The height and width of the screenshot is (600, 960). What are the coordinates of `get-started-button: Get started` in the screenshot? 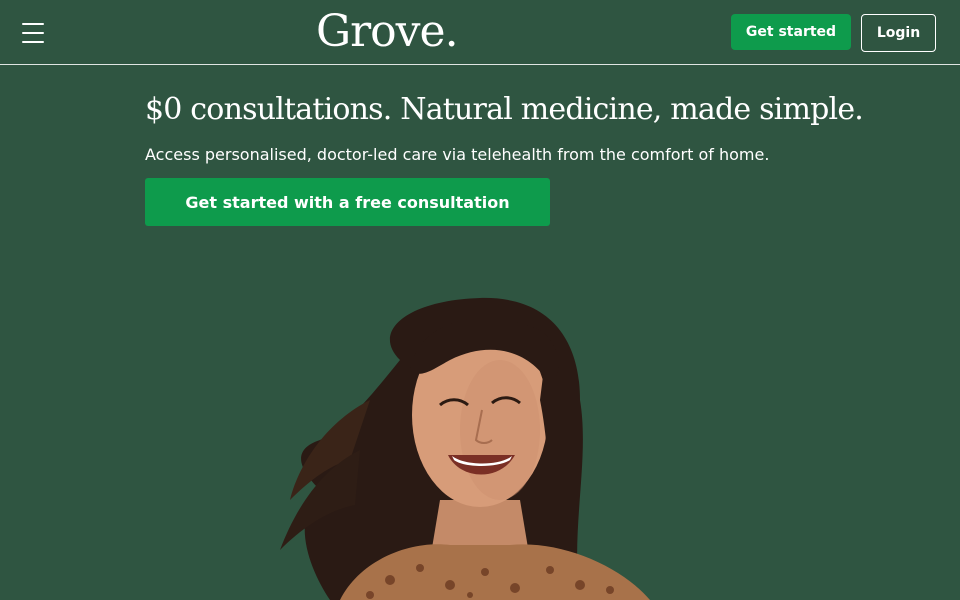 It's located at (791, 32).